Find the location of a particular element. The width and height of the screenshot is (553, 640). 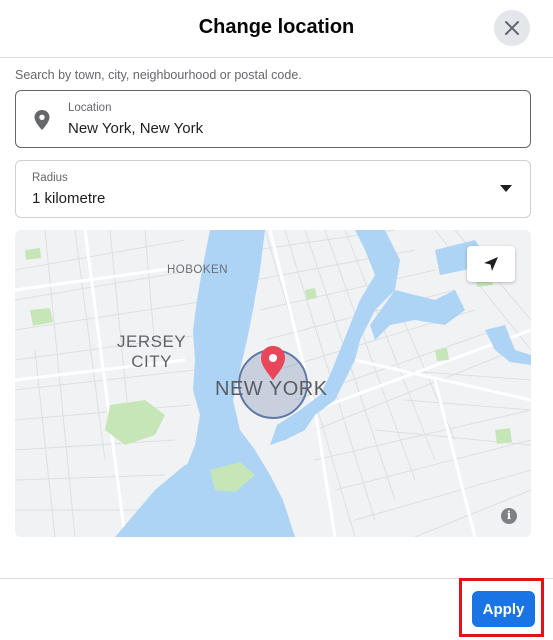

dialog-title: Change location is located at coordinates (276, 27).